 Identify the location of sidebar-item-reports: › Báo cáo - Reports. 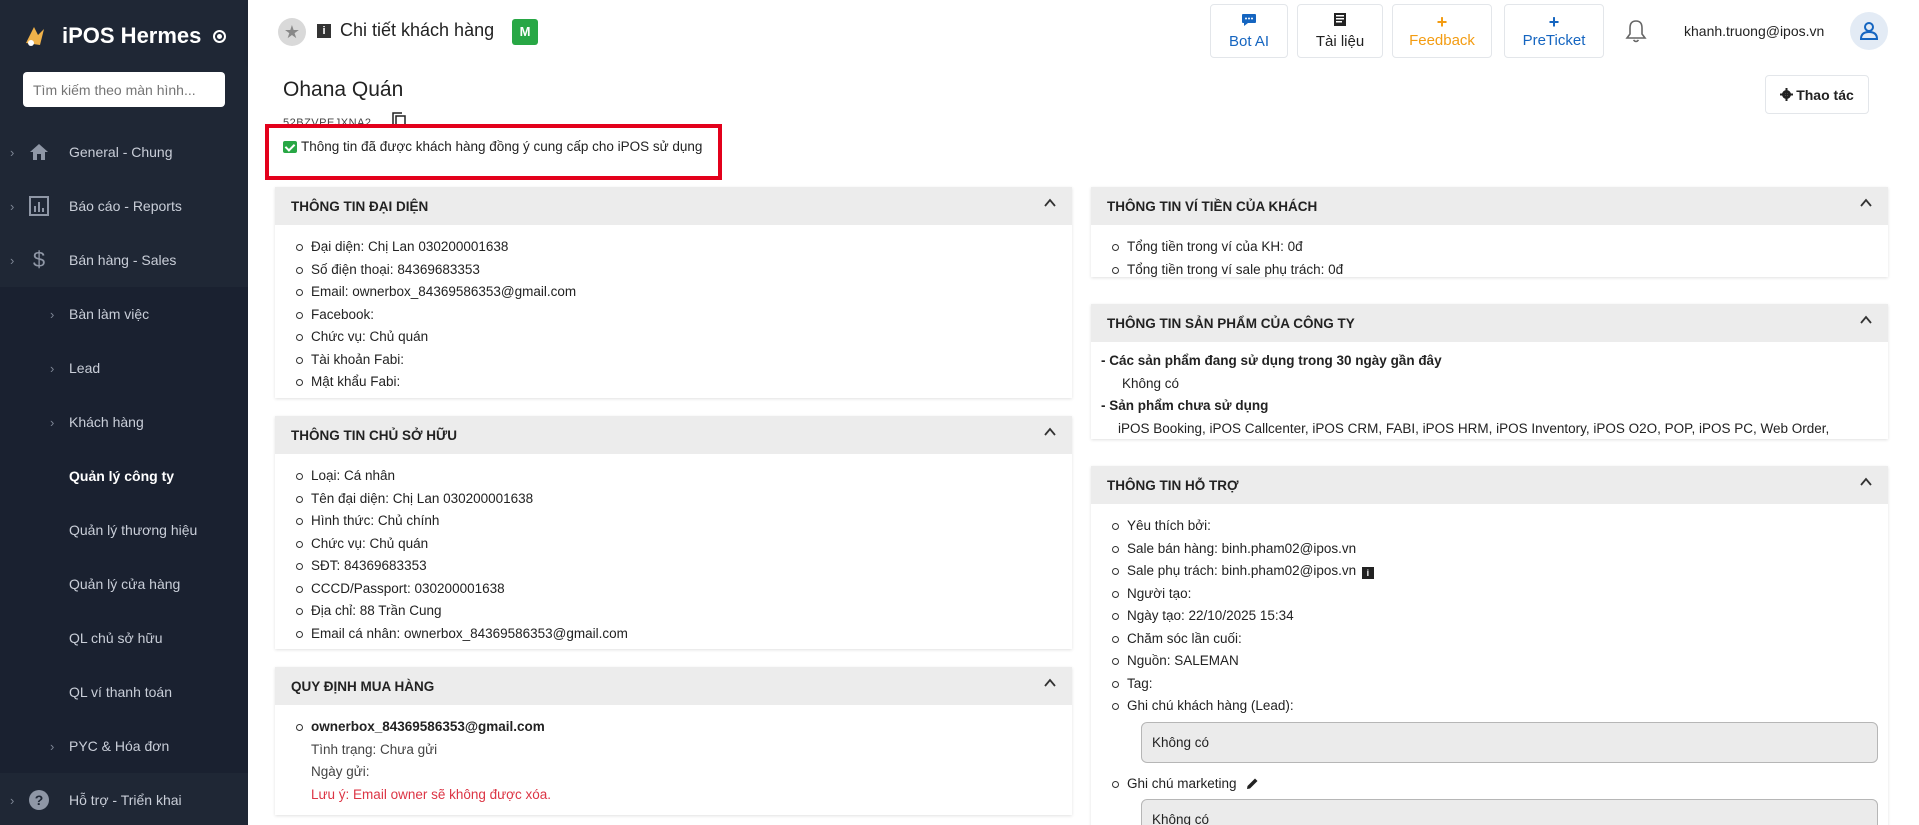
(124, 206).